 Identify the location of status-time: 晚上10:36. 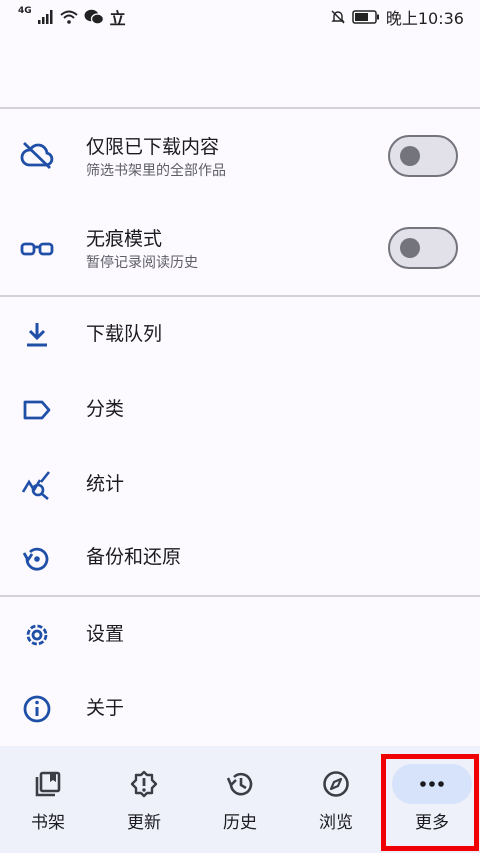
(424, 18).